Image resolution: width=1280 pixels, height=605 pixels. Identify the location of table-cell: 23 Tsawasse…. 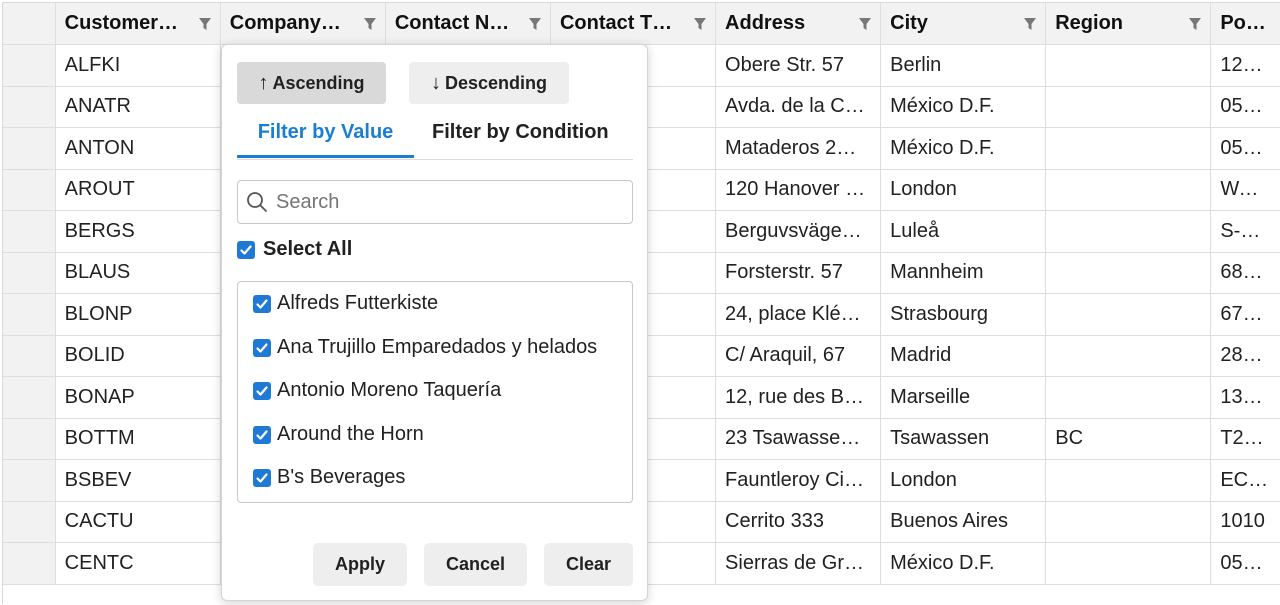
(799, 438).